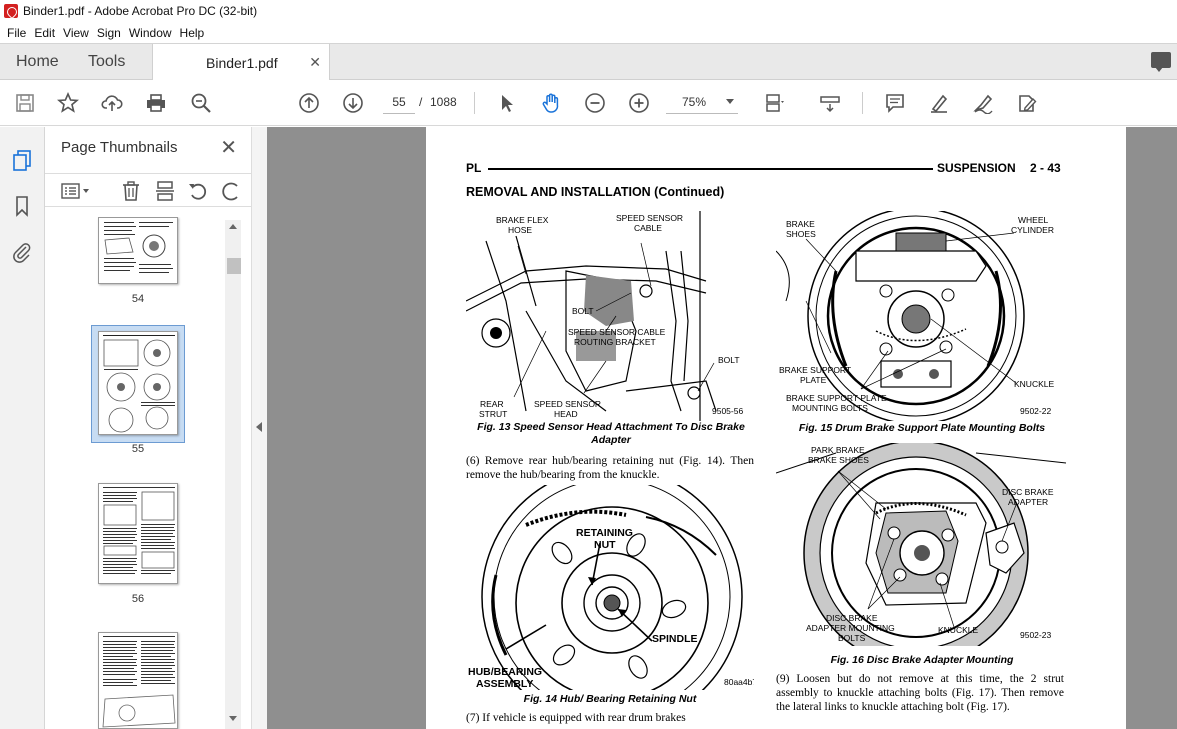 This screenshot has width=1177, height=729. I want to click on zoom-value: 75%, so click(694, 101).